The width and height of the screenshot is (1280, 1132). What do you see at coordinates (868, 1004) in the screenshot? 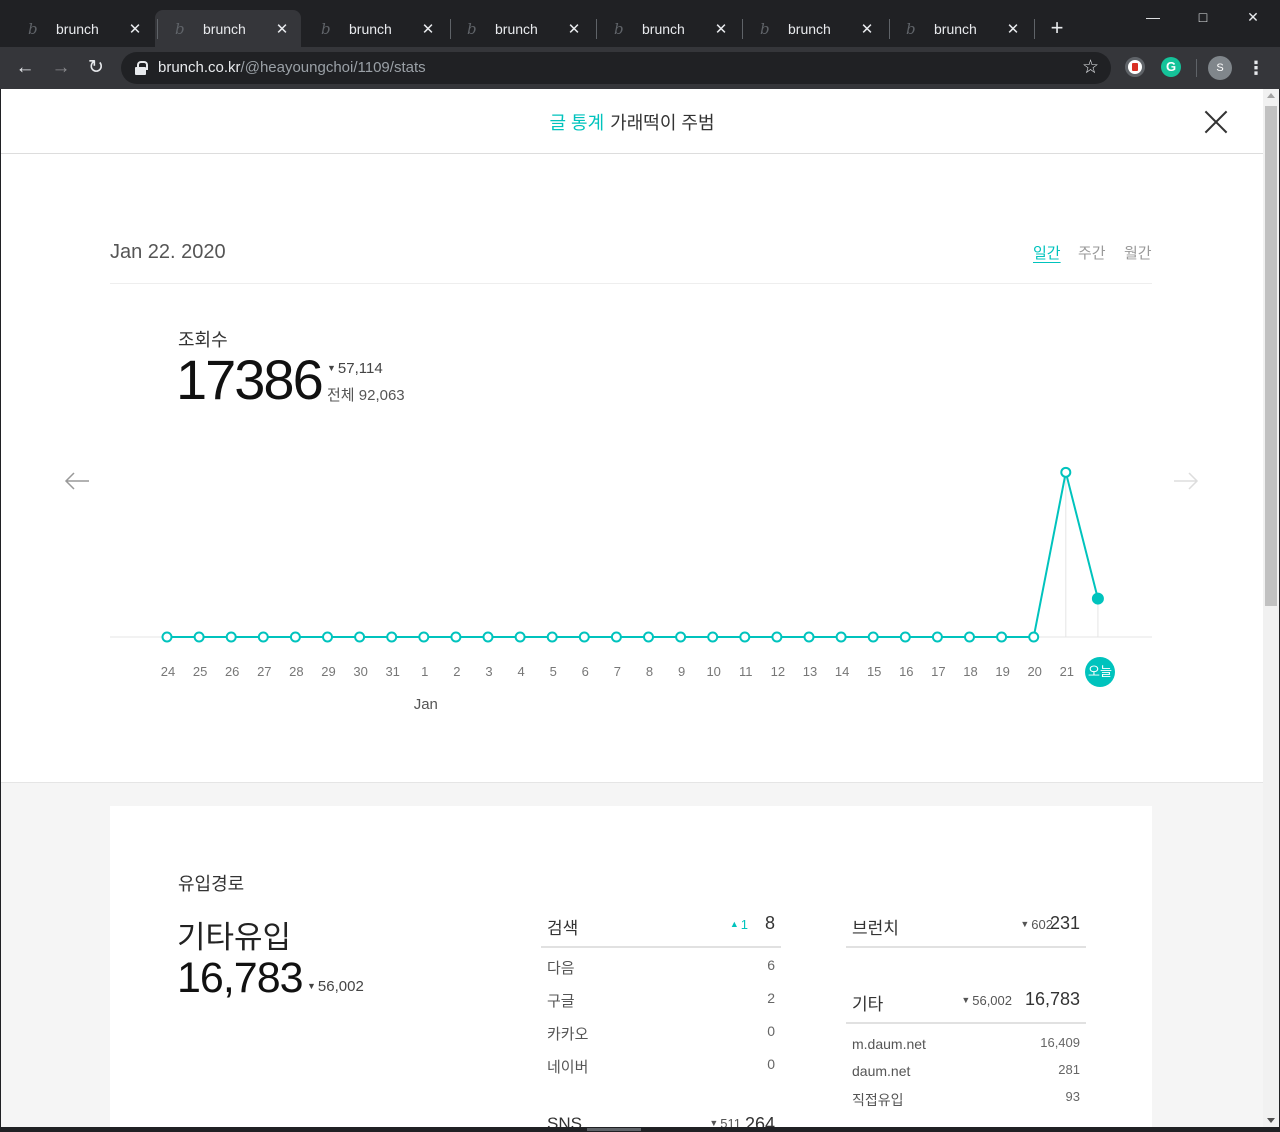
I see `other-source-name: 기타` at bounding box center [868, 1004].